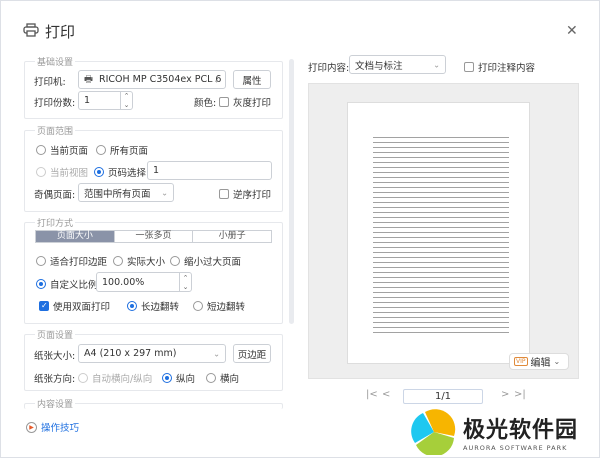 This screenshot has height=458, width=600. What do you see at coordinates (205, 261) in the screenshot?
I see `radio-shrink-large: 缩小过大页面` at bounding box center [205, 261].